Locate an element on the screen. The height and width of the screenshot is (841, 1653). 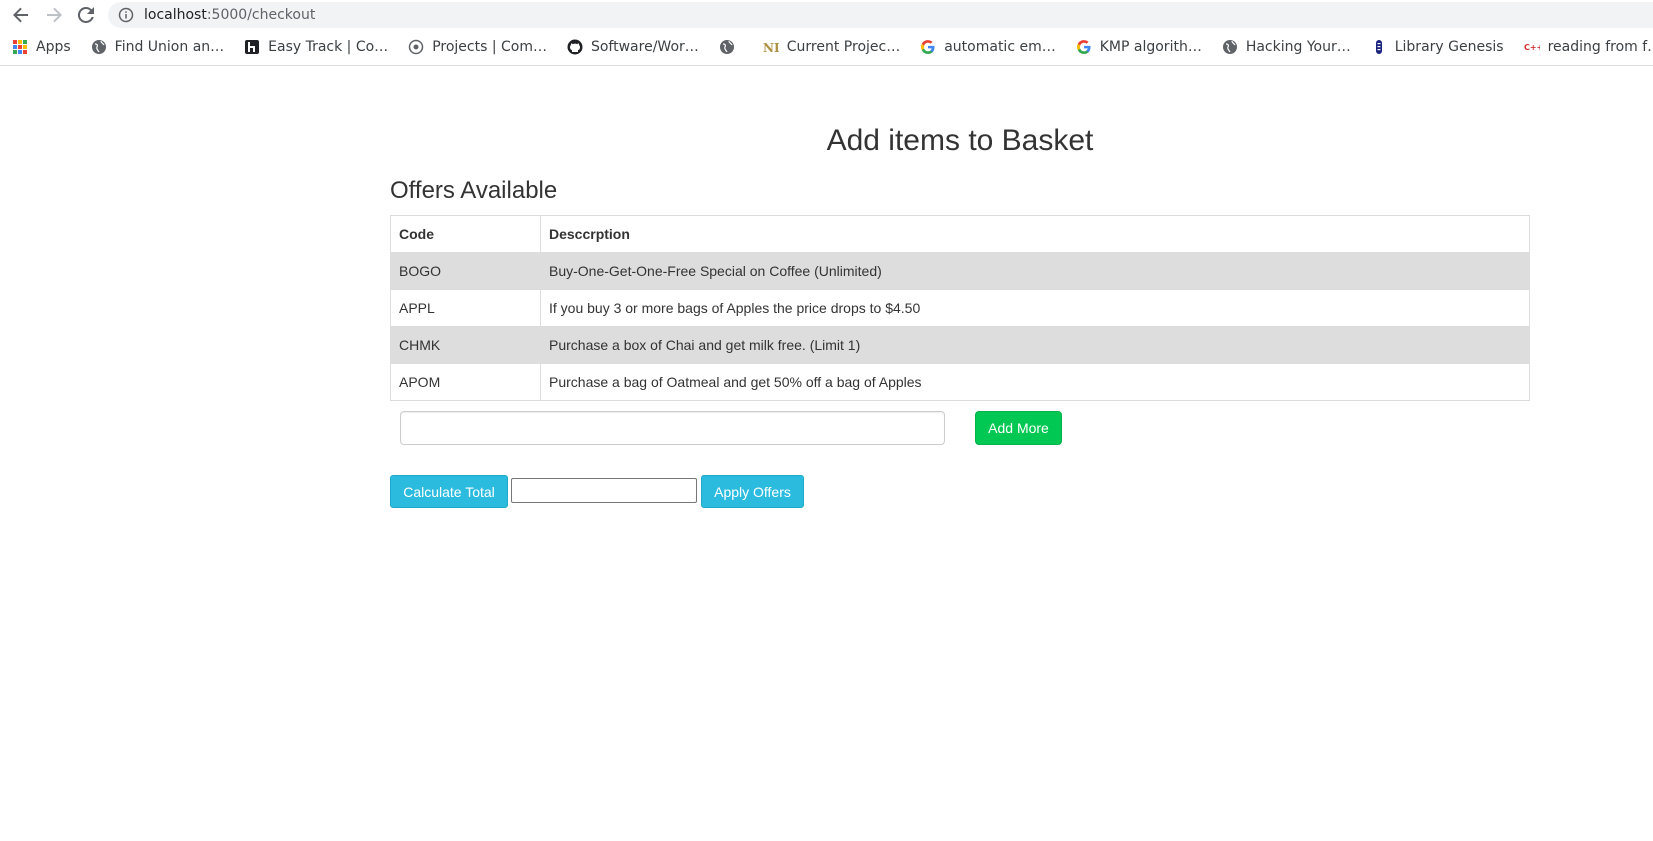
h-logo-icon is located at coordinates (252, 47).